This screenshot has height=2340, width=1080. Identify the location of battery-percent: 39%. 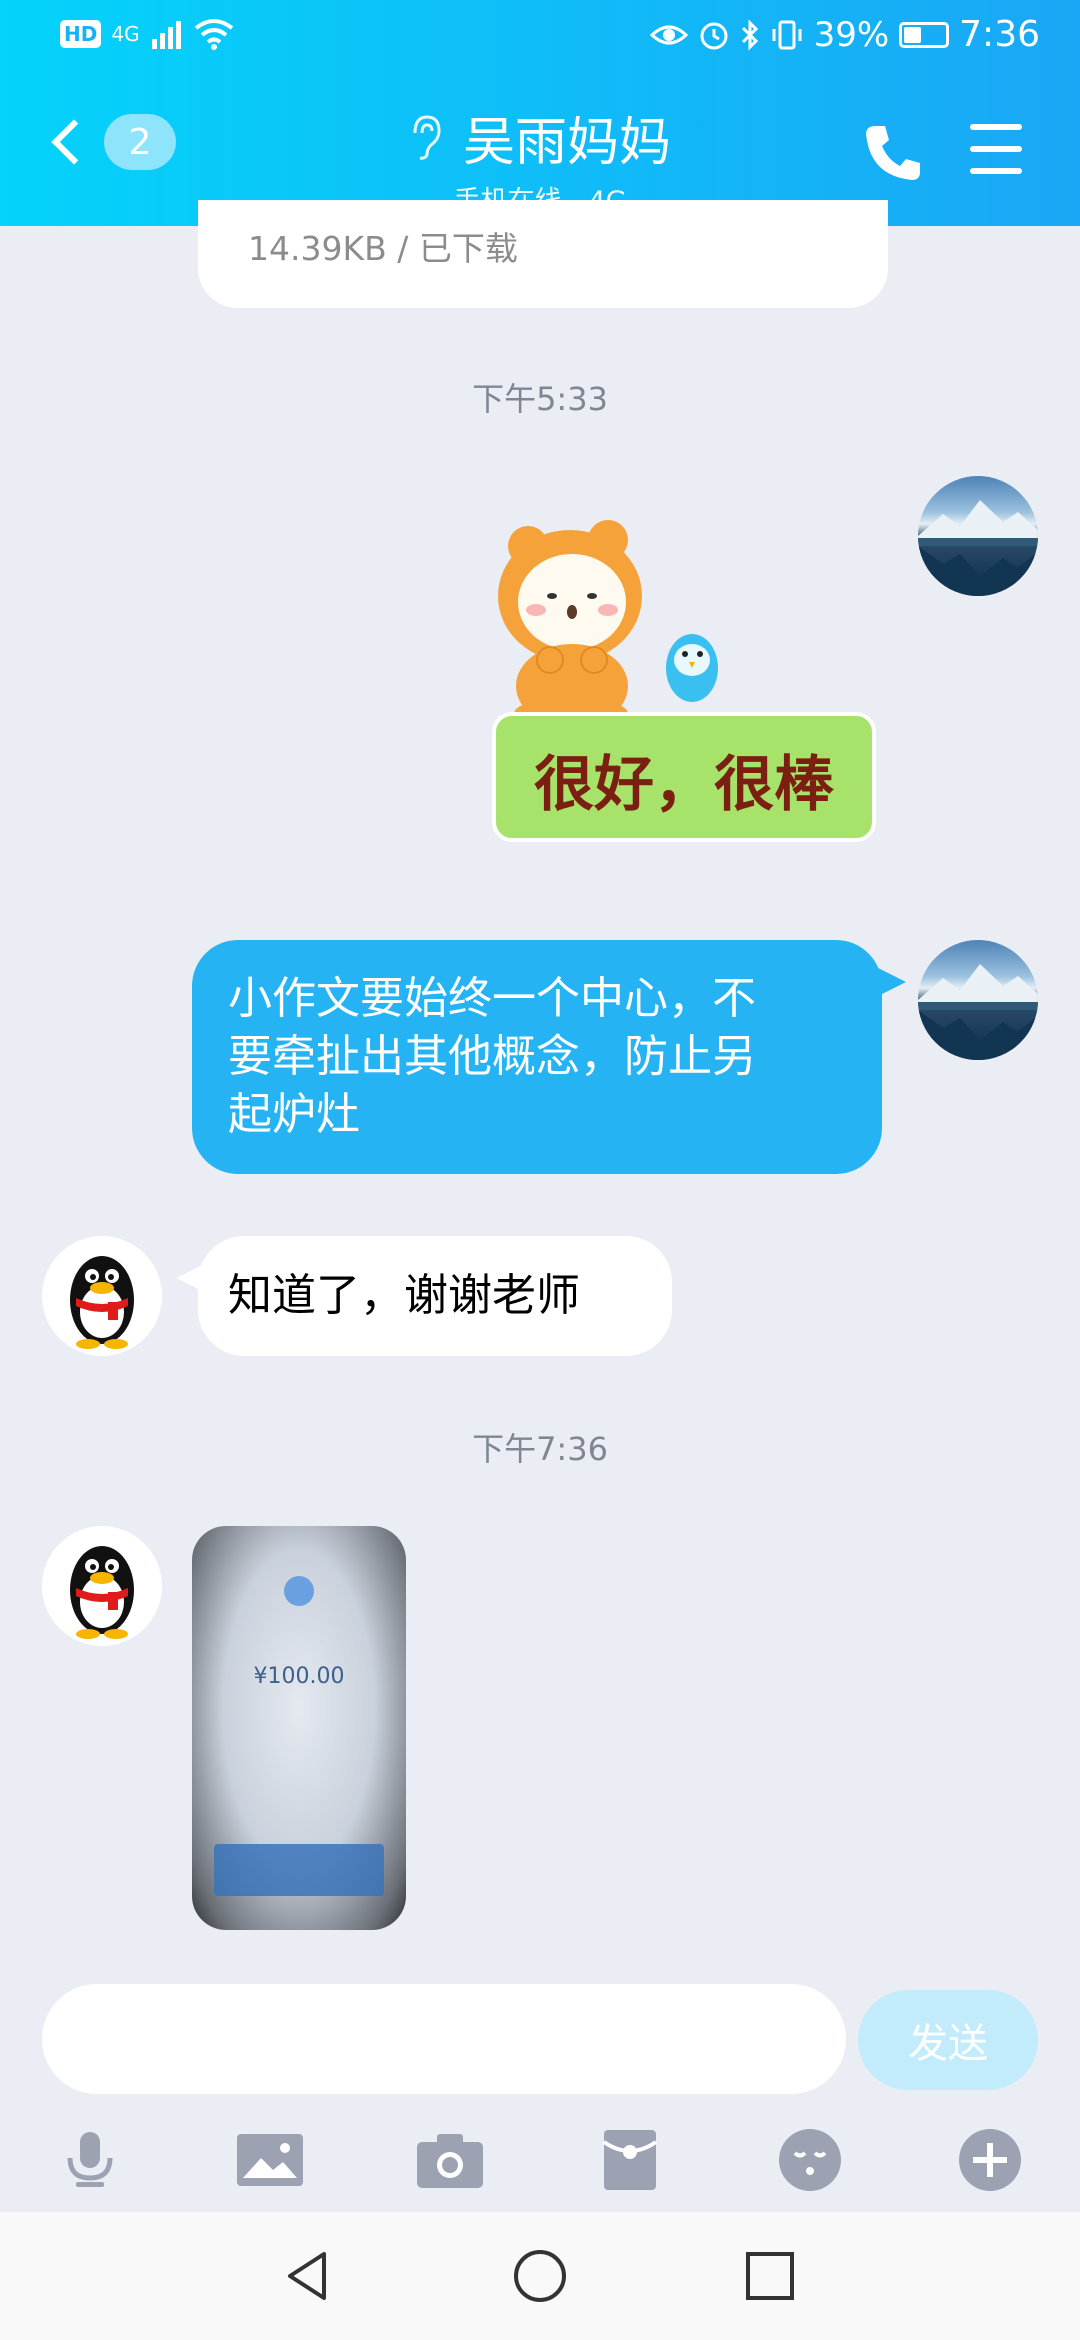
(851, 34).